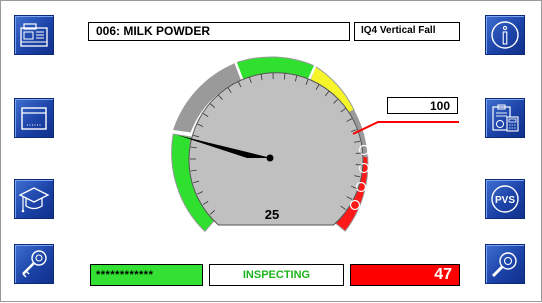 This screenshot has height=303, width=542. I want to click on product-title-box: 006: MILK POWDER, so click(219, 31).